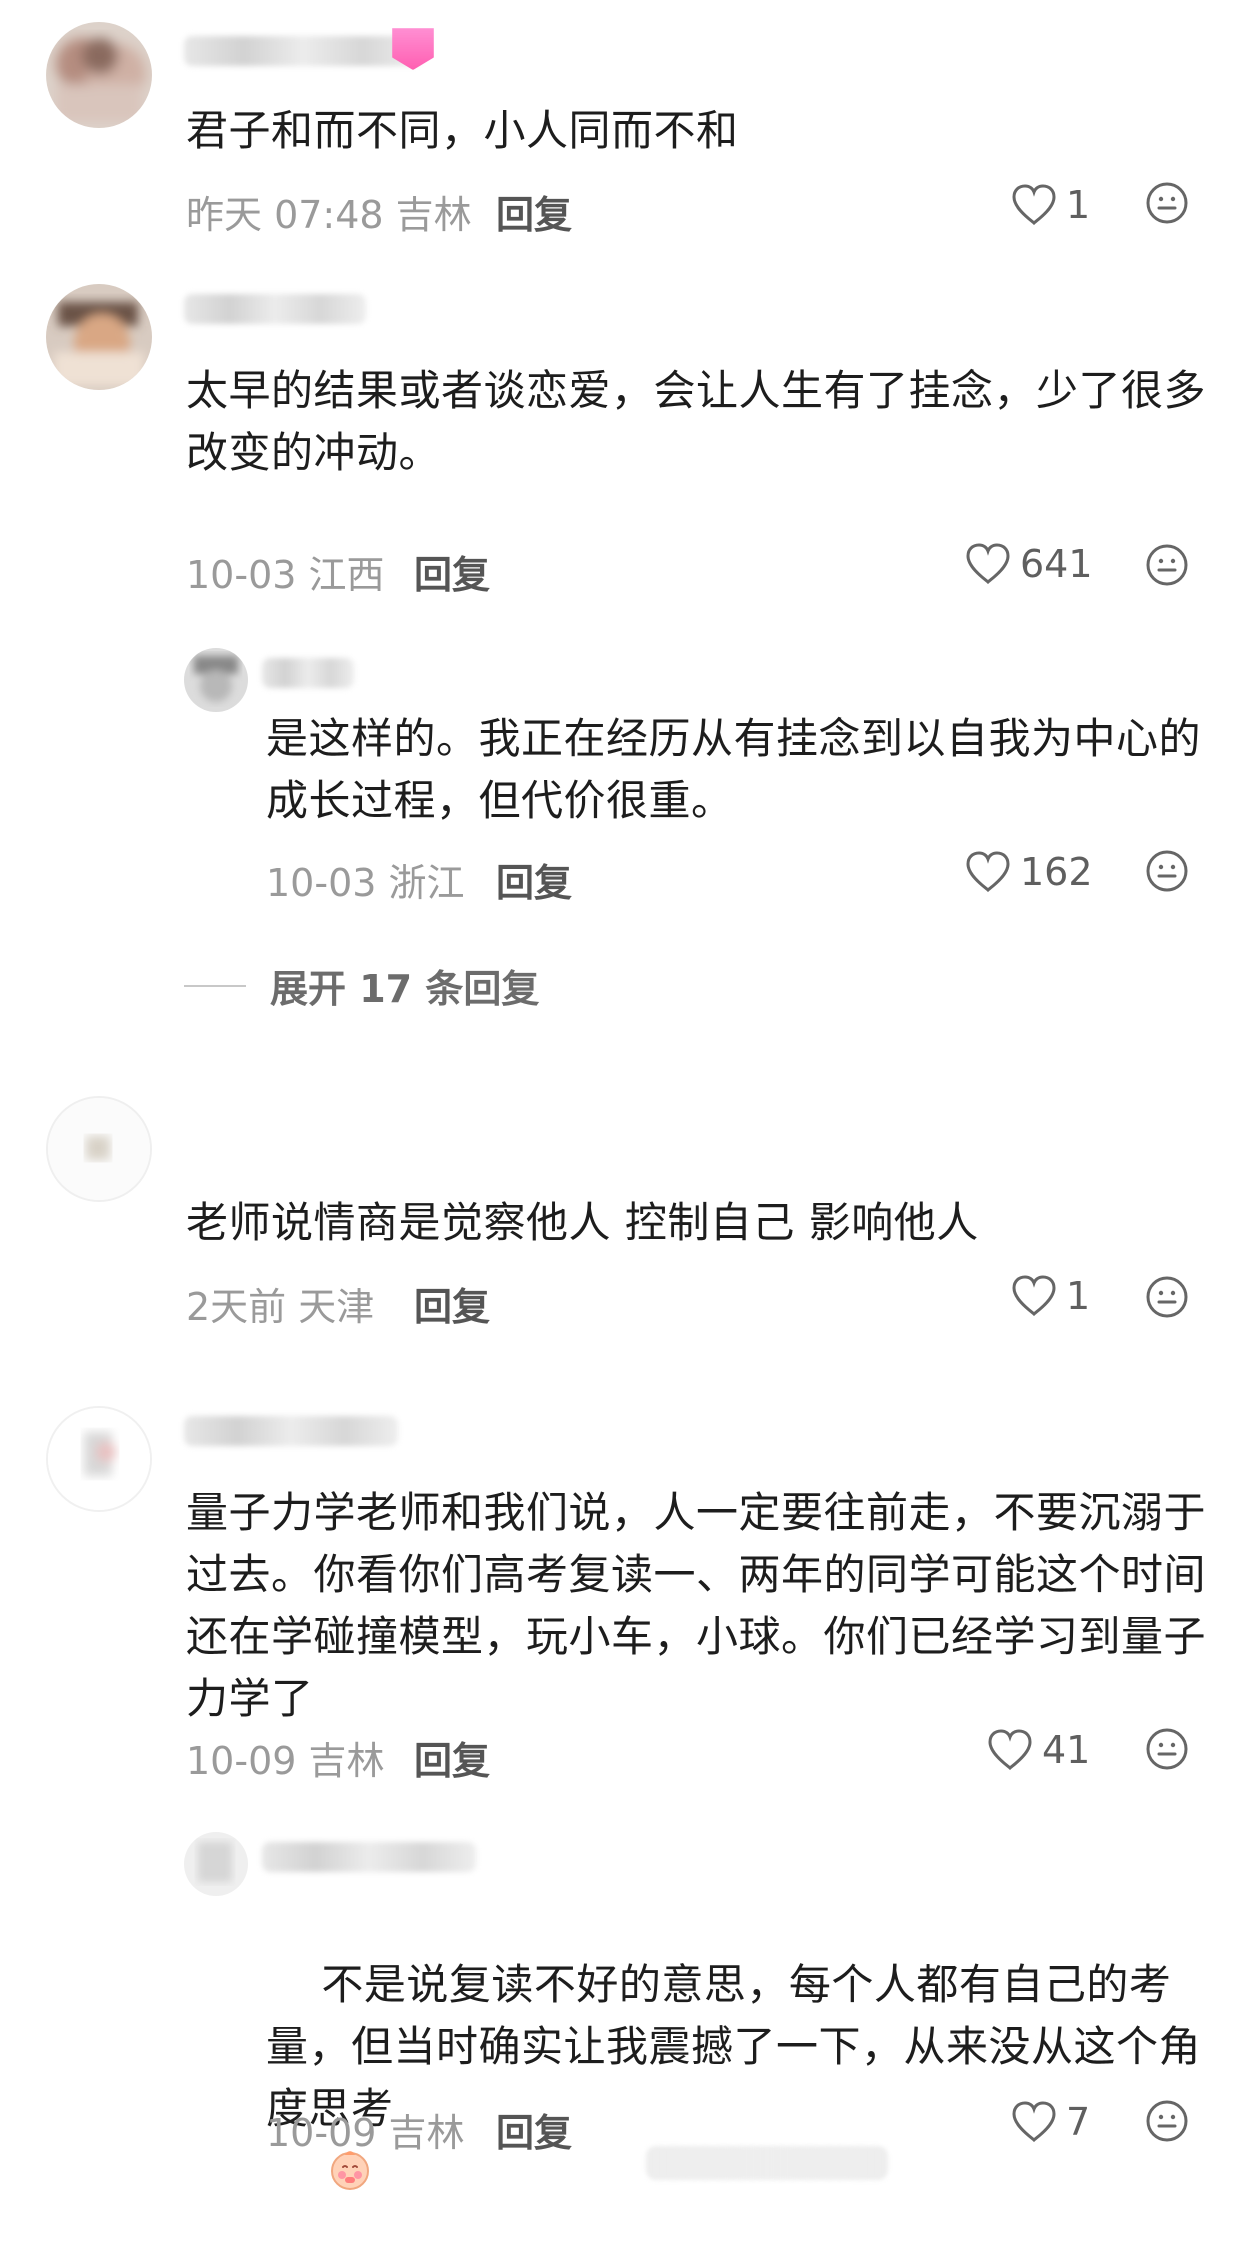 The width and height of the screenshot is (1260, 2264). I want to click on expand-replies: 展开 17 条回复, so click(361, 985).